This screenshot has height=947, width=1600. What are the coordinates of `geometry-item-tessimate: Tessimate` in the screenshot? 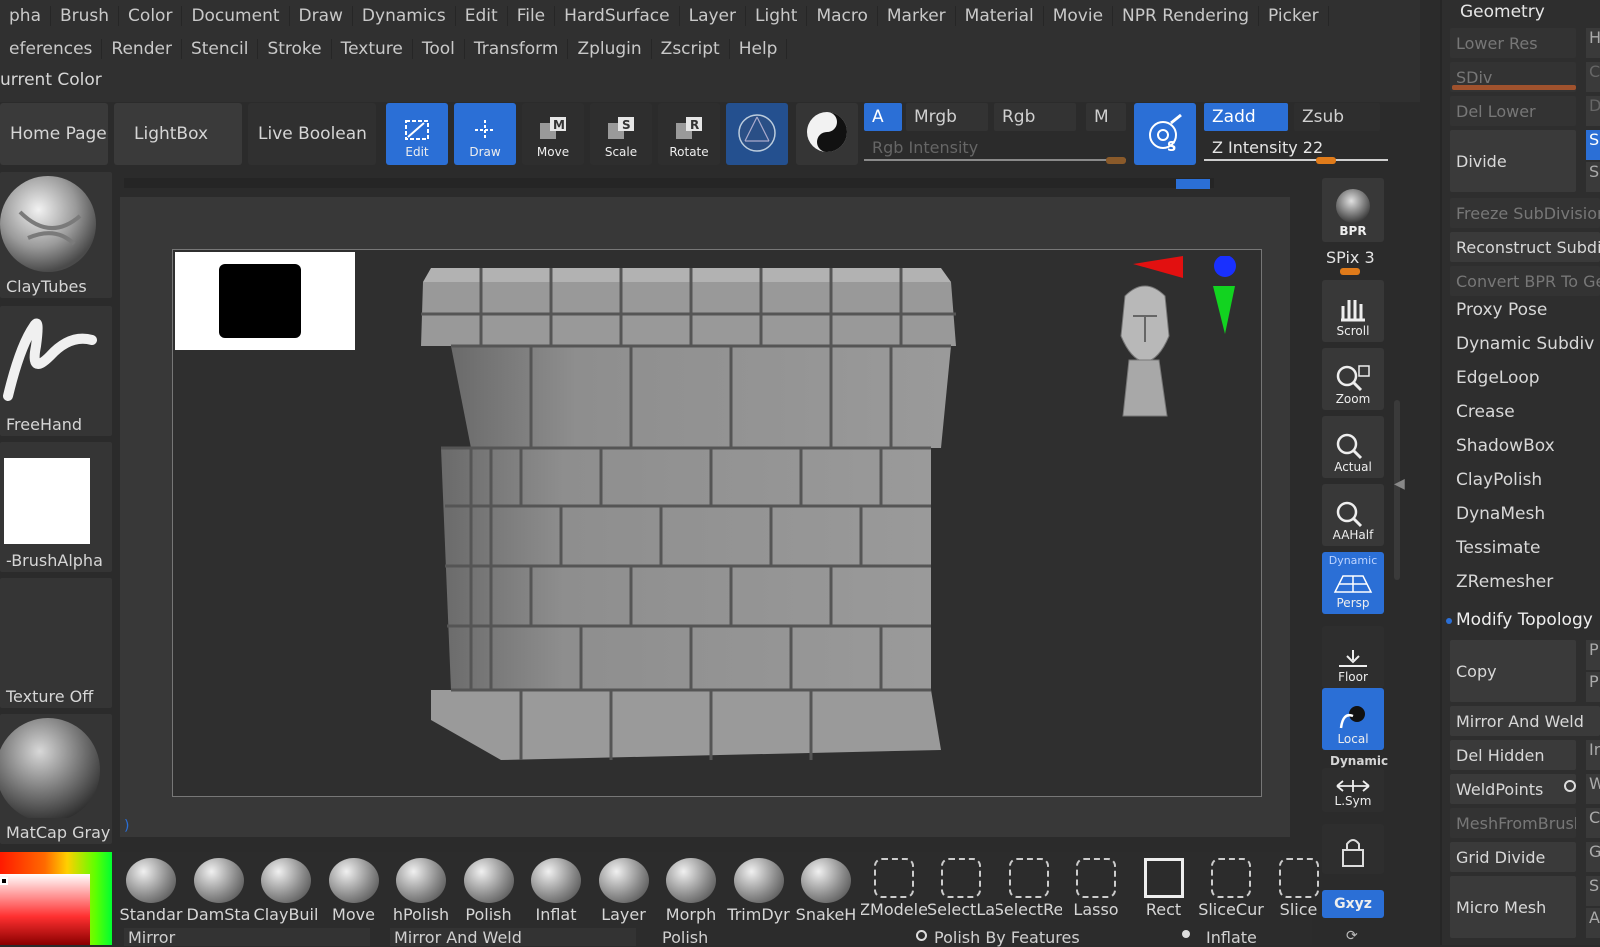 It's located at (1498, 548).